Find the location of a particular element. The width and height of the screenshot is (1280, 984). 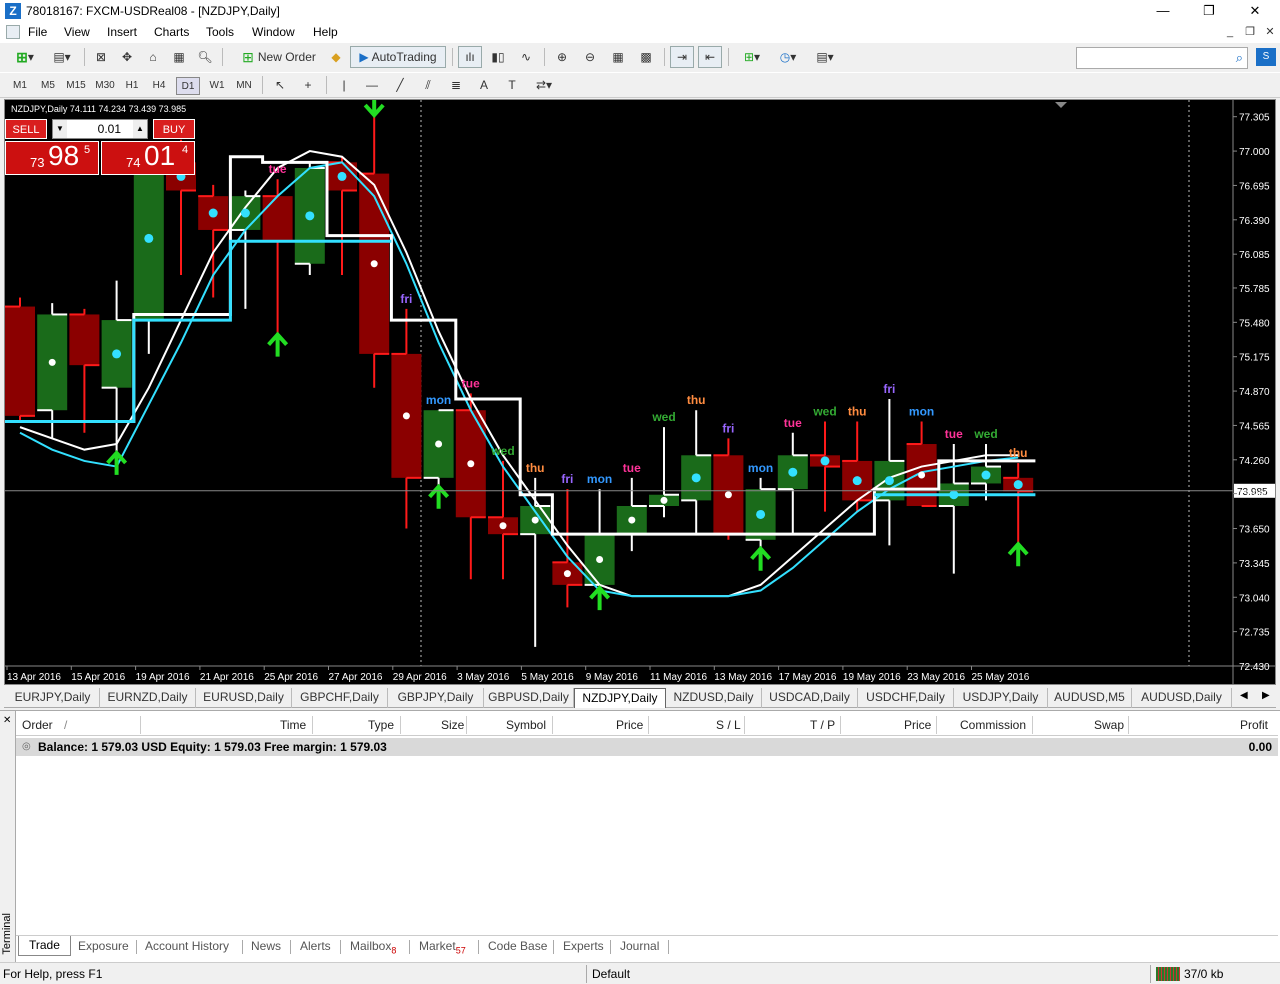

profiles-icon: ▤▾ is located at coordinates (62, 57).